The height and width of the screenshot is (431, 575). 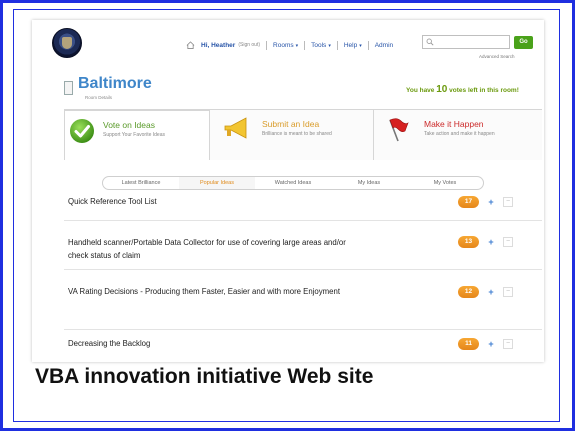 I want to click on search-icon, so click(x=430, y=42).